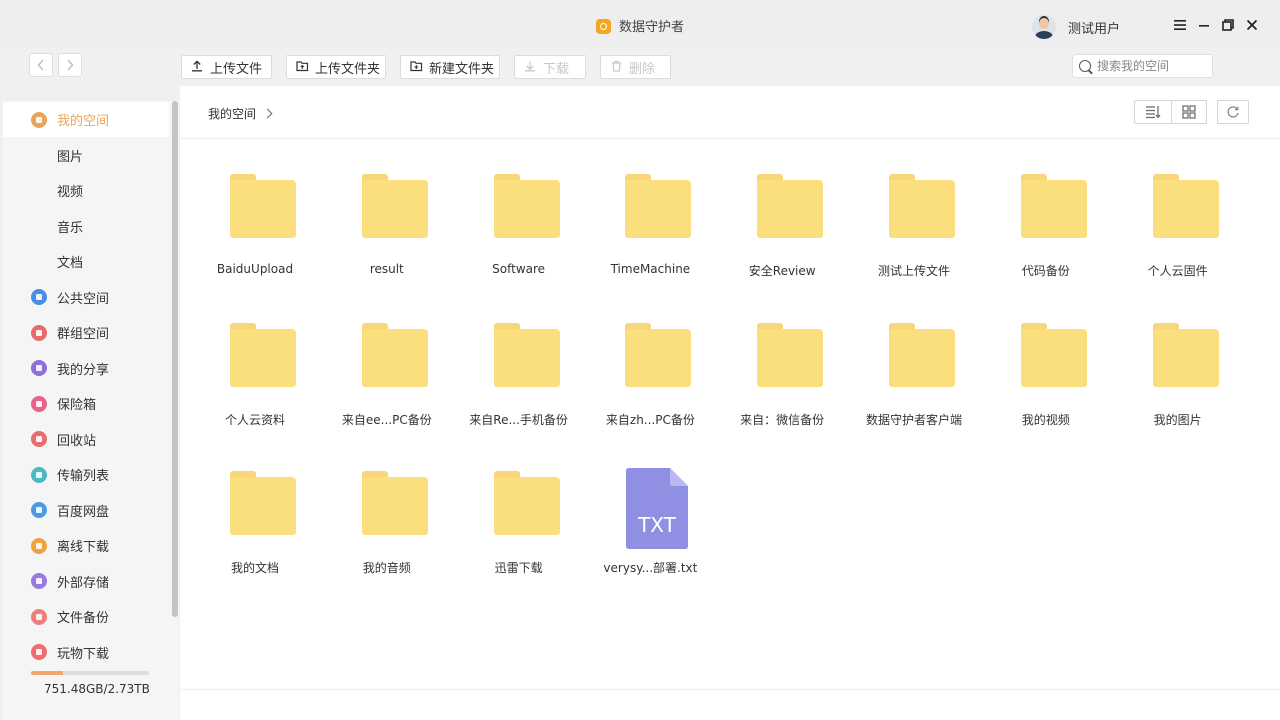  I want to click on external-storage-icon, so click(39, 581).